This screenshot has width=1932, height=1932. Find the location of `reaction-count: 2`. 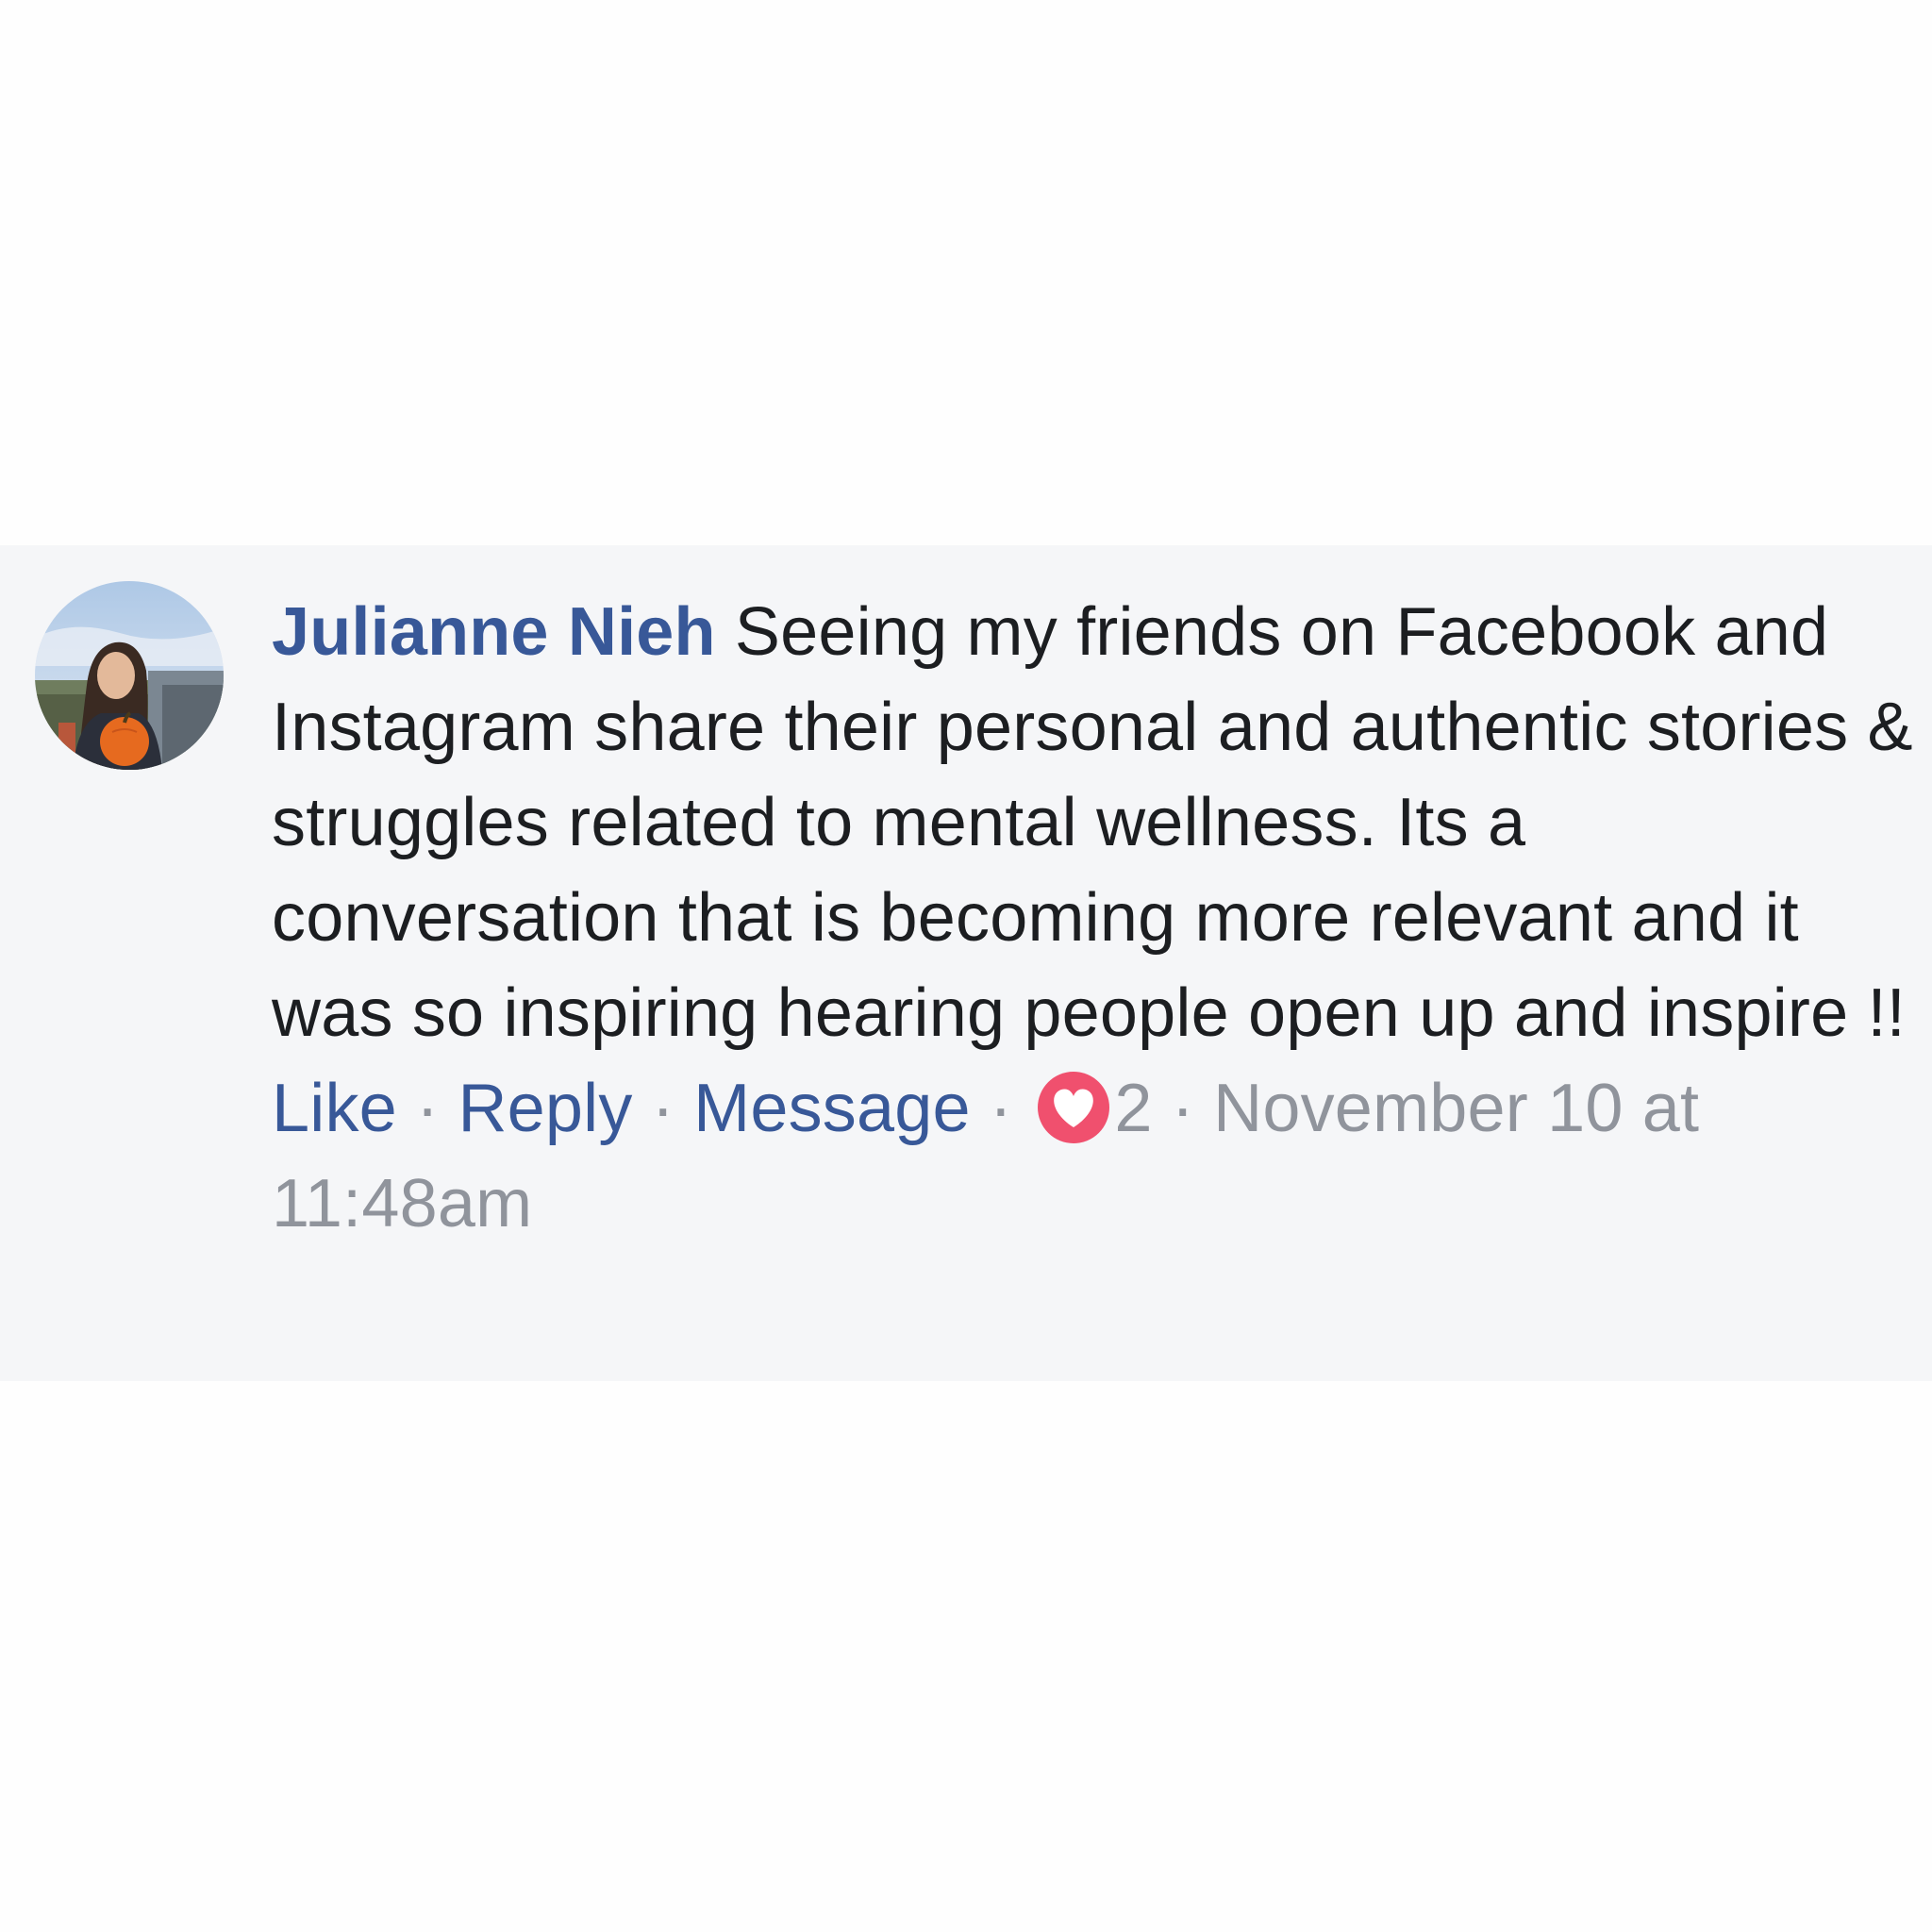

reaction-count: 2 is located at coordinates (1133, 1108).